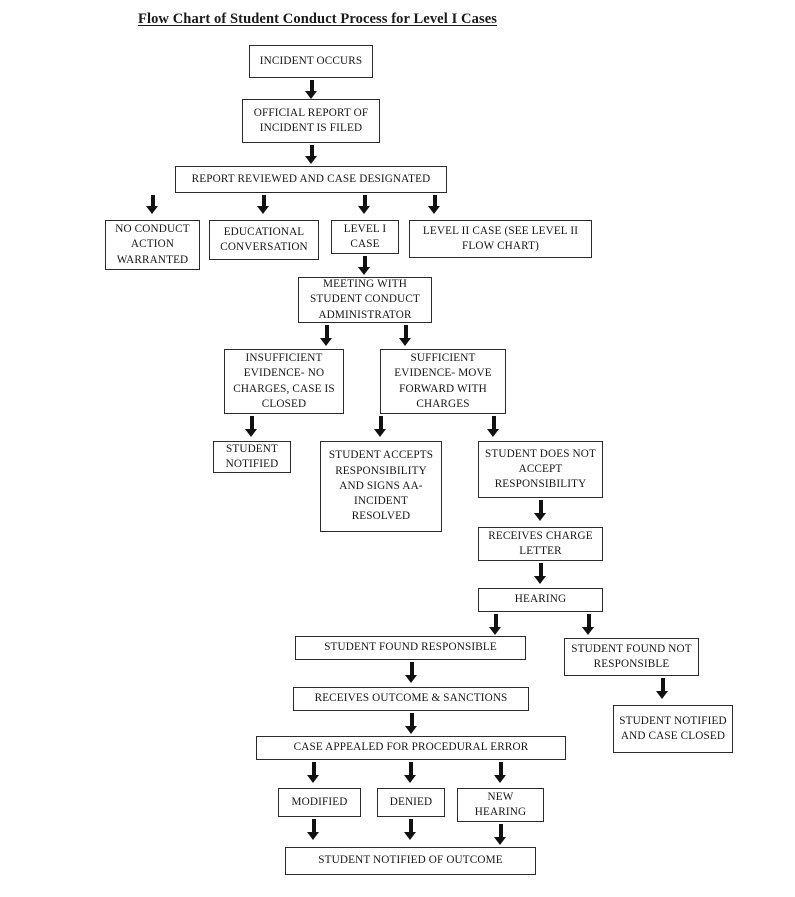  Describe the element at coordinates (588, 625) in the screenshot. I see `arrow-hearing-to-found-not-responsible` at that location.